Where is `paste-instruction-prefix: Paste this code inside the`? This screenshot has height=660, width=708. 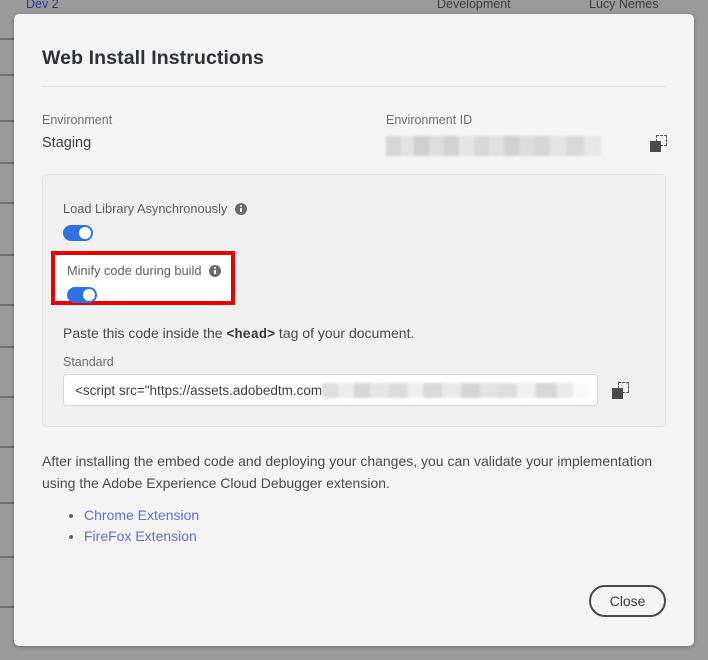 paste-instruction-prefix: Paste this code inside the is located at coordinates (145, 333).